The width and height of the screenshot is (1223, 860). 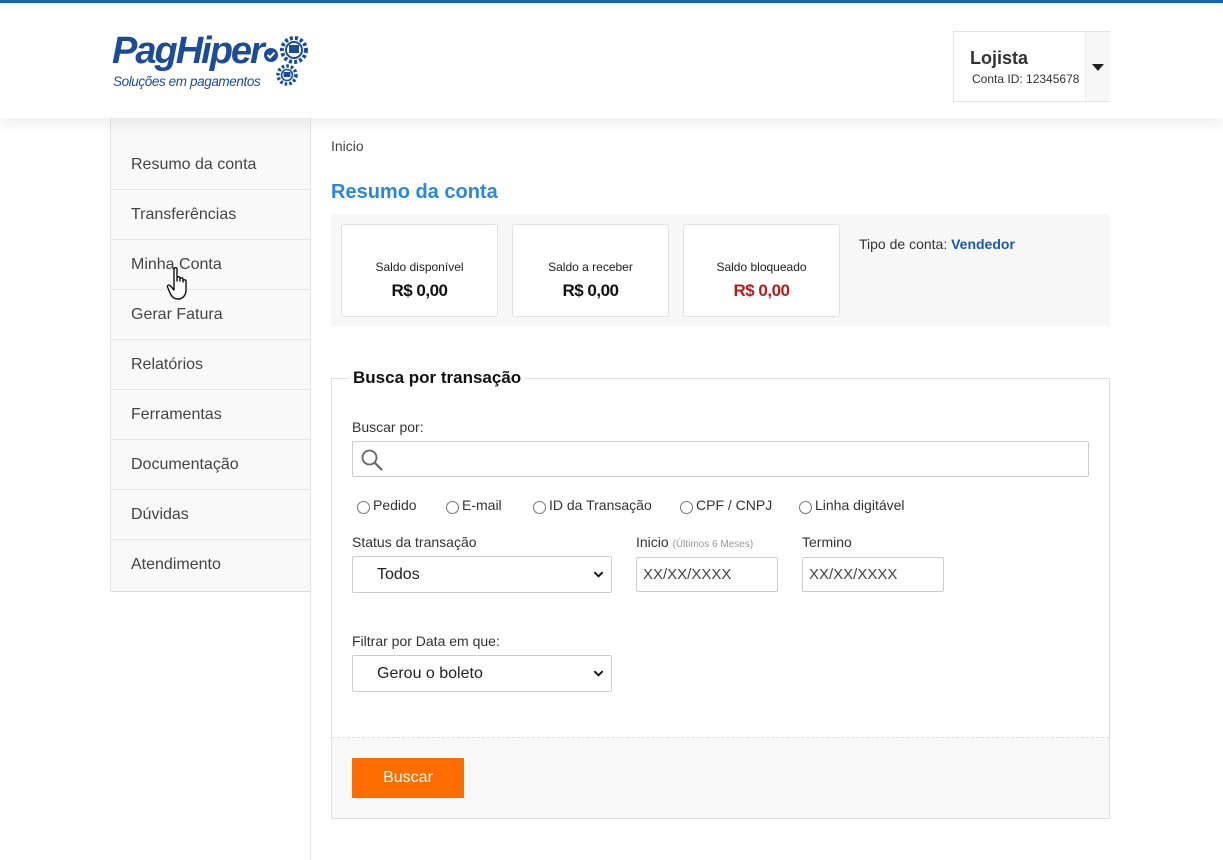 What do you see at coordinates (286, 61) in the screenshot?
I see `gears-icon` at bounding box center [286, 61].